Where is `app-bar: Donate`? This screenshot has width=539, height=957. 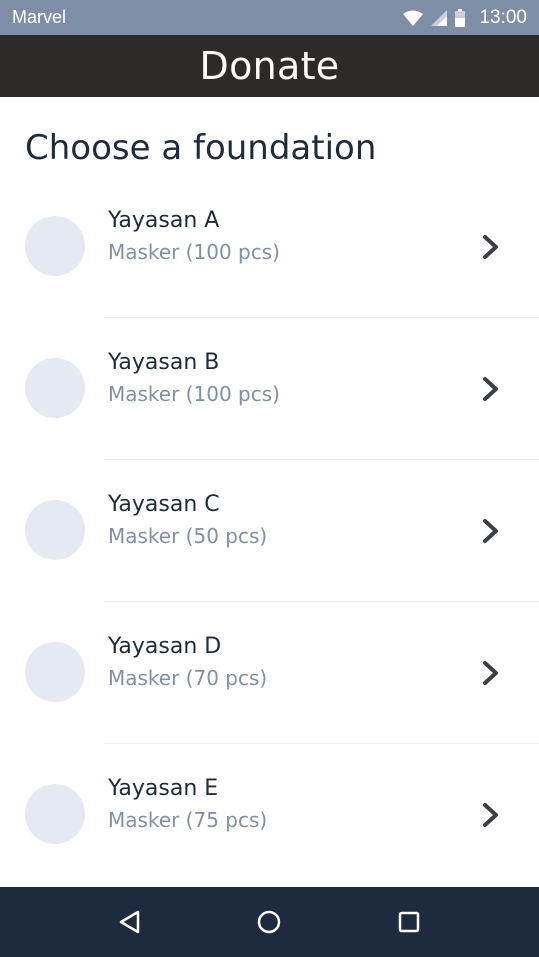 app-bar: Donate is located at coordinates (269, 66).